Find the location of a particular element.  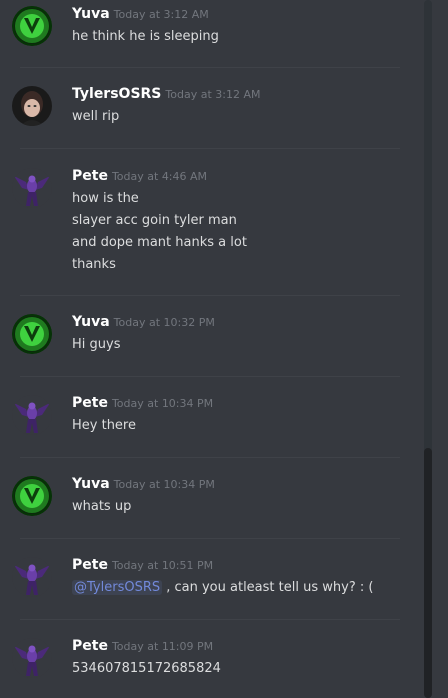

message-line: and dope mant hanks a lot is located at coordinates (159, 242).